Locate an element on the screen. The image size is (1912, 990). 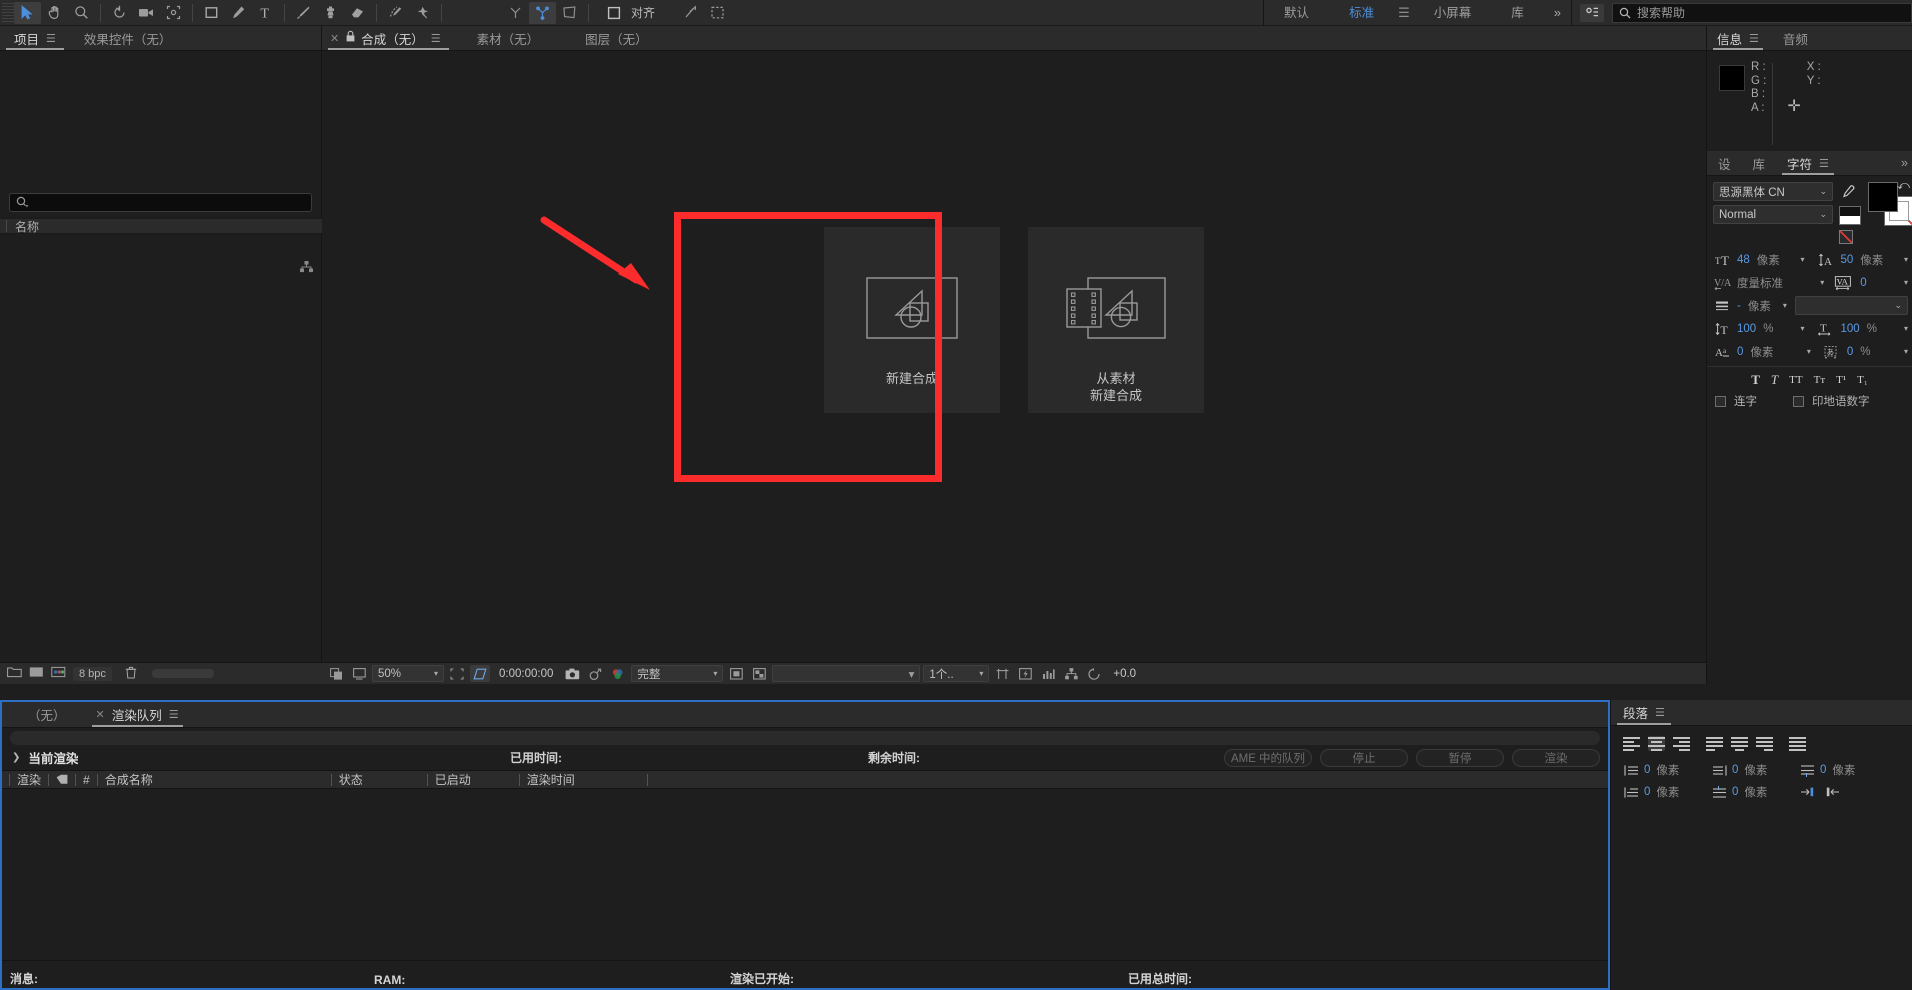
tsume-dropdown-icon: ▾ is located at coordinates (1906, 351).